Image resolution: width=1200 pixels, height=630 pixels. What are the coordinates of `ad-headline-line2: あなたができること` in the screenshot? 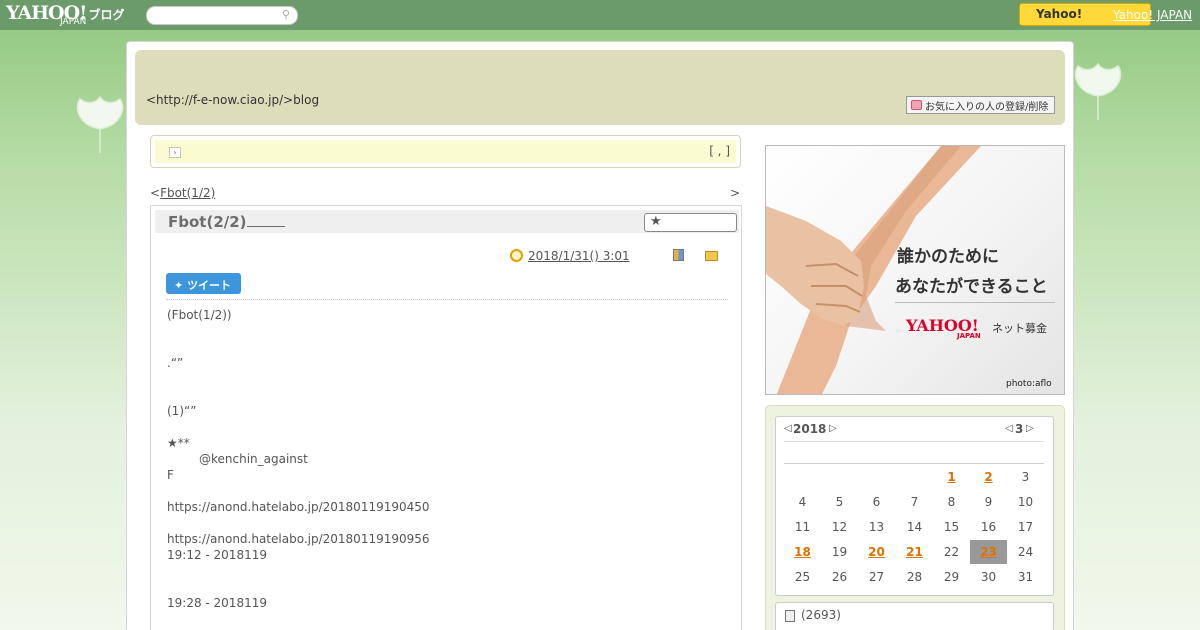 It's located at (971, 287).